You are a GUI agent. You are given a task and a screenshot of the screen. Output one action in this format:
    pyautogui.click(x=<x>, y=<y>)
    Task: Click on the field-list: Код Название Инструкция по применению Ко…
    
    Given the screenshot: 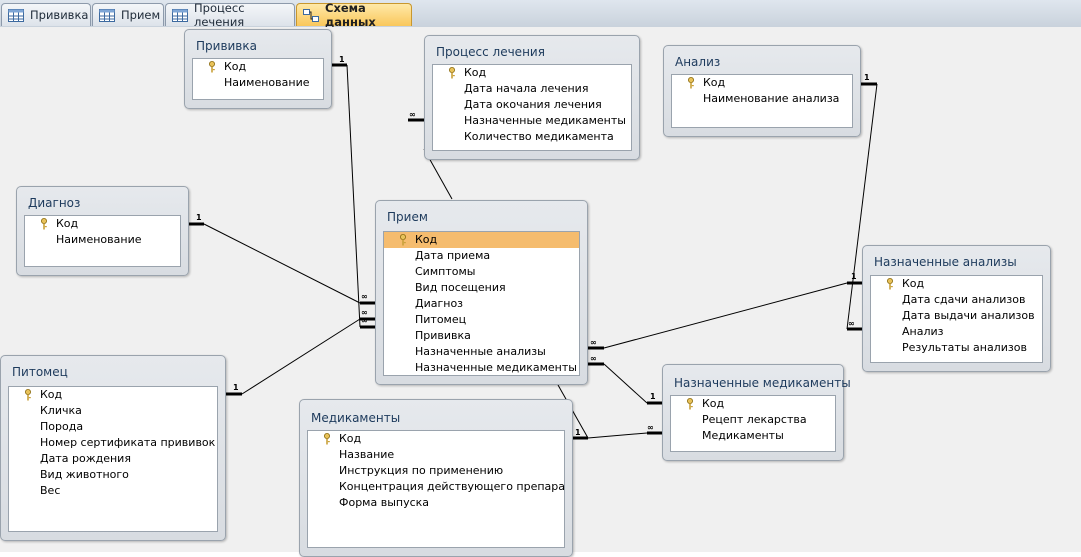 What is the action you would take?
    pyautogui.click(x=436, y=489)
    